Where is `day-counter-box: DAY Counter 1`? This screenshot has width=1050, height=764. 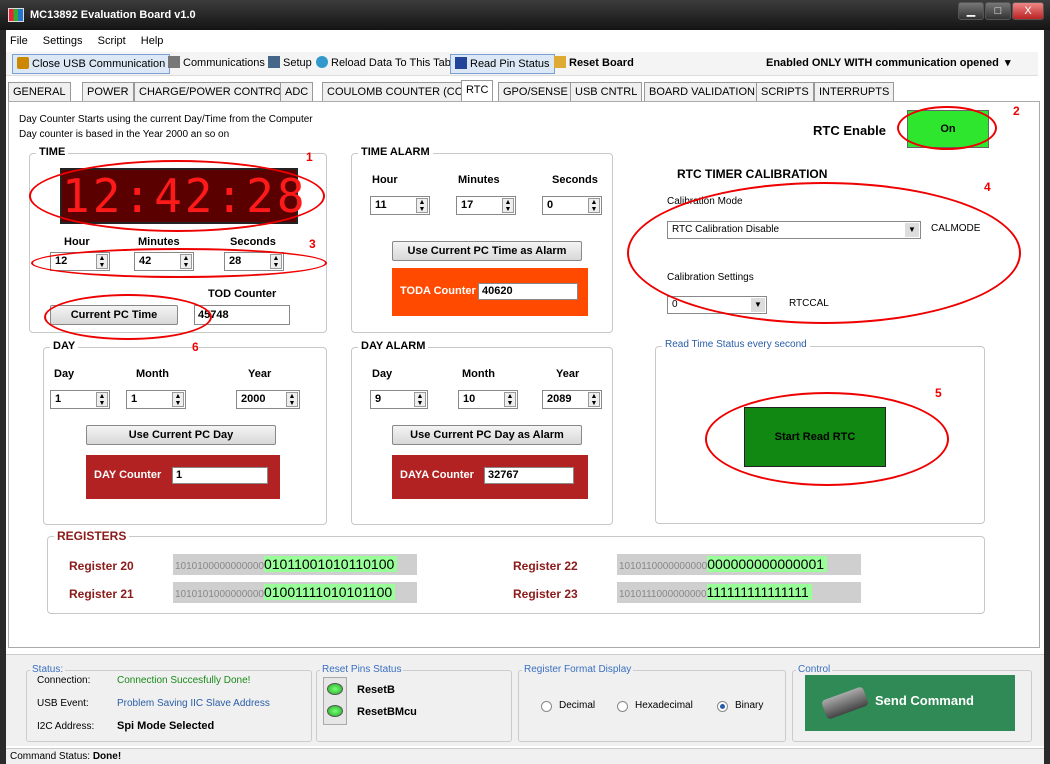
day-counter-box: DAY Counter 1 is located at coordinates (183, 477).